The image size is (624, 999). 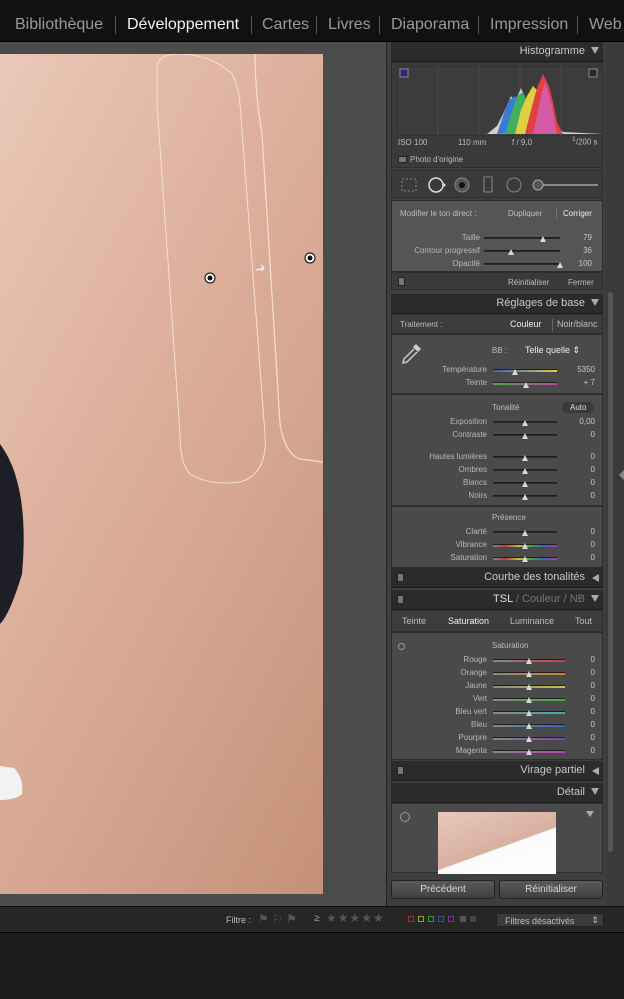 What do you see at coordinates (497, 304) in the screenshot?
I see `basic-header: Réglages de base` at bounding box center [497, 304].